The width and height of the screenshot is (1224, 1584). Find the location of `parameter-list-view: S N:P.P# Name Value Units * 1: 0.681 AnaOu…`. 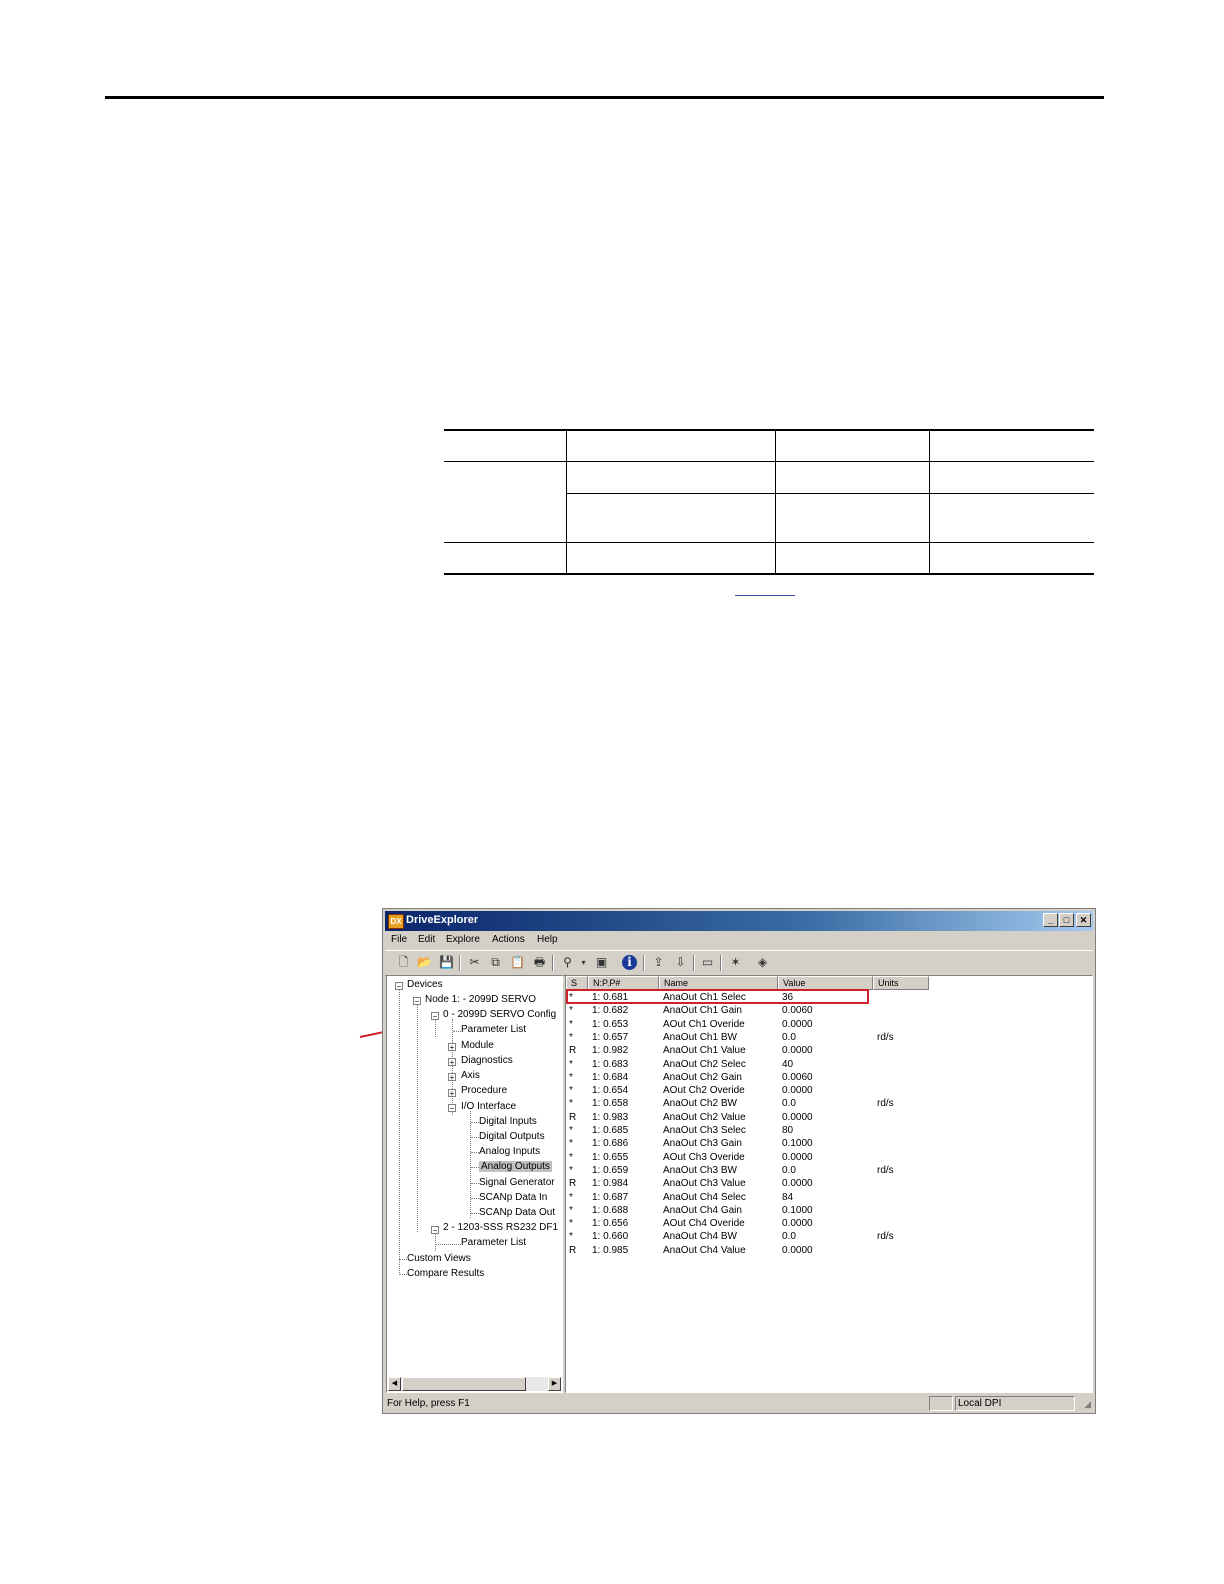

parameter-list-view: S N:P.P# Name Value Units * 1: 0.681 AnaOu… is located at coordinates (829, 1184).